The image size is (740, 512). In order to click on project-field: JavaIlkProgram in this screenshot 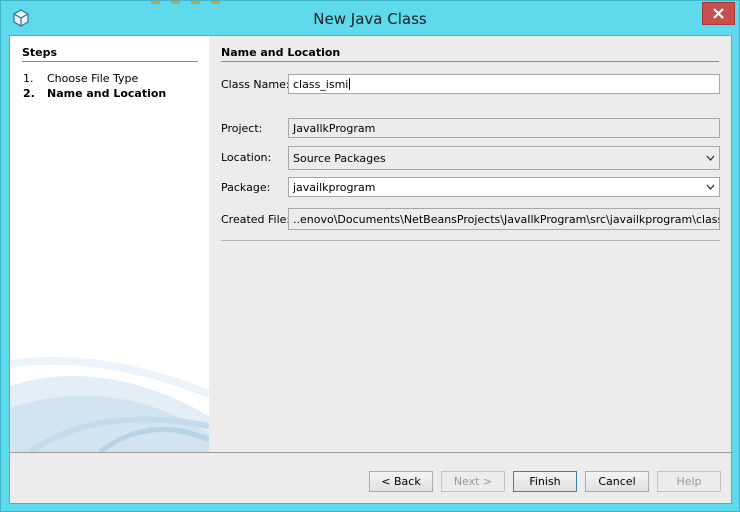, I will do `click(504, 128)`.